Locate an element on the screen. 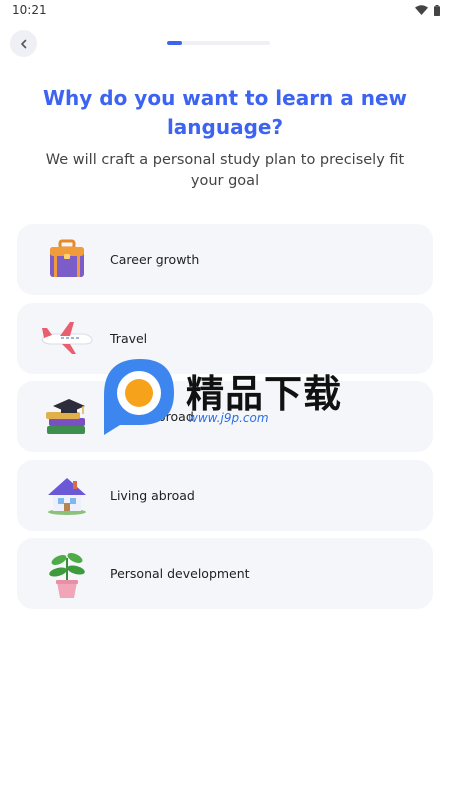 The image size is (450, 801). briefcase-icon is located at coordinates (67, 260).